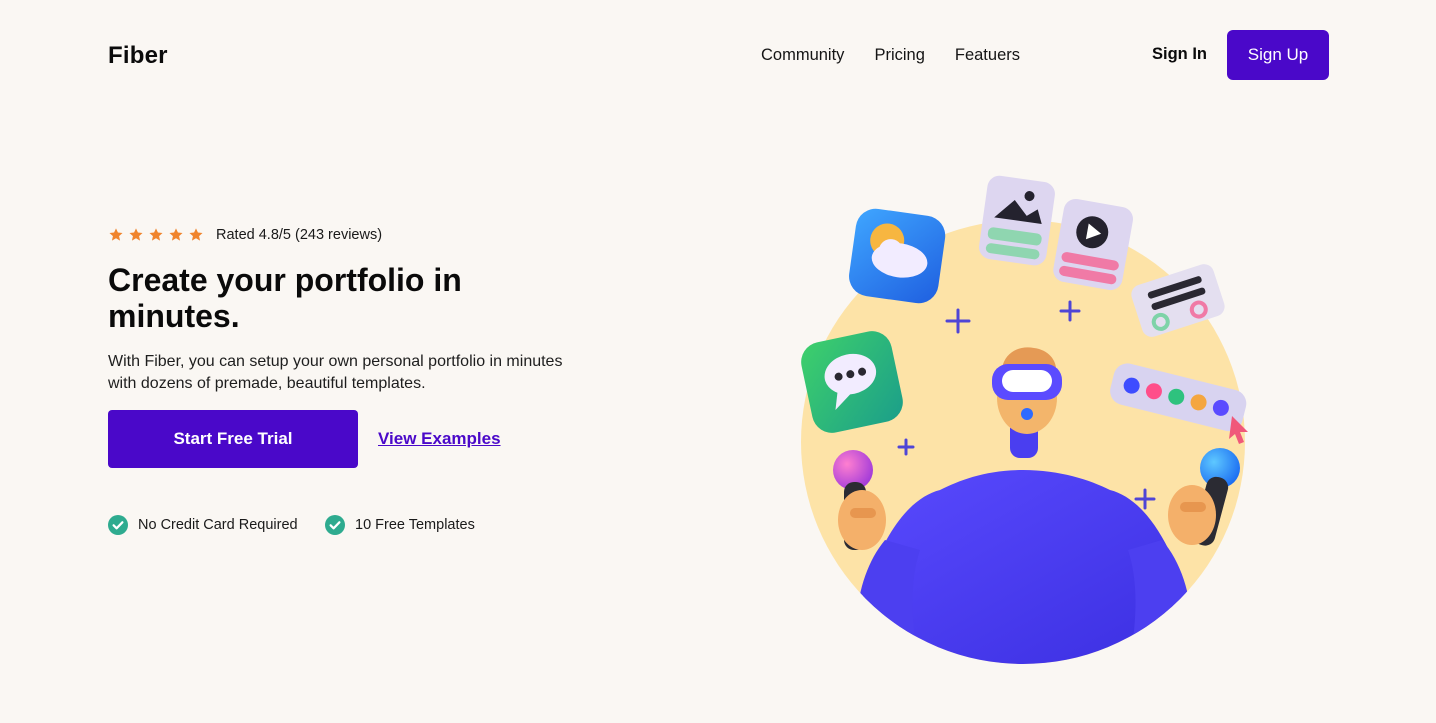 Image resolution: width=1436 pixels, height=723 pixels. I want to click on rating: Rated 4.8/5 (243 reviews), so click(245, 235).